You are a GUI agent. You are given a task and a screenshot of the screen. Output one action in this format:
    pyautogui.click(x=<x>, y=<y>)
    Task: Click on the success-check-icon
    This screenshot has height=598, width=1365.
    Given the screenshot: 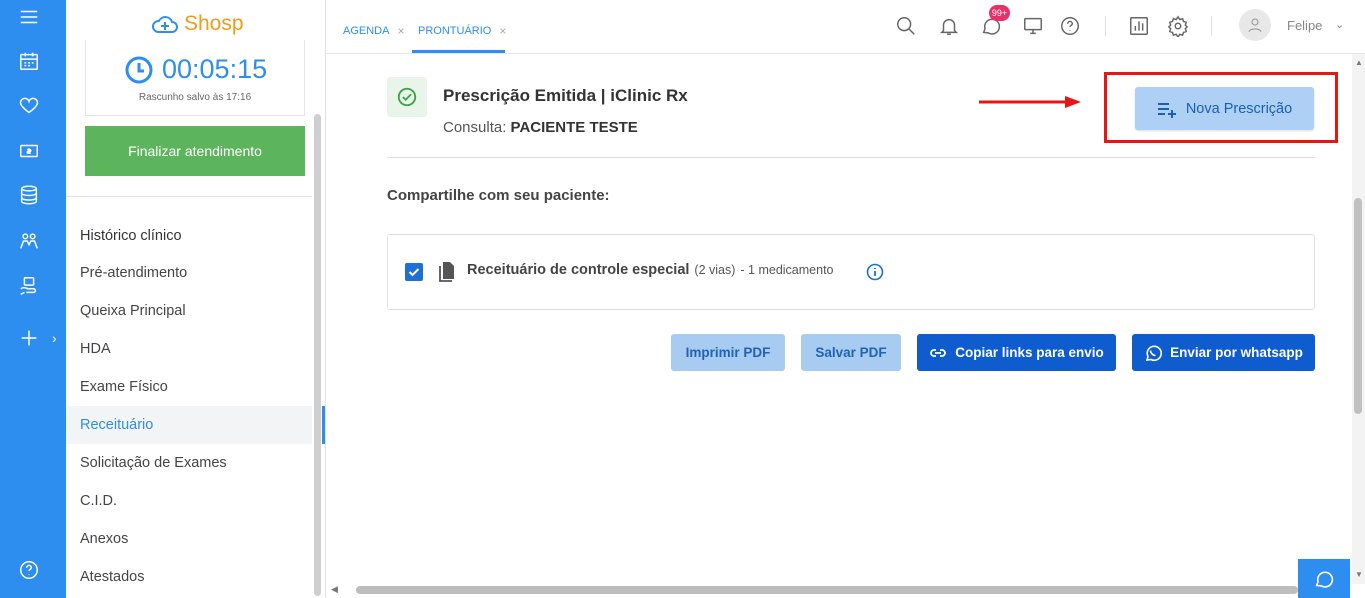 What is the action you would take?
    pyautogui.click(x=407, y=97)
    